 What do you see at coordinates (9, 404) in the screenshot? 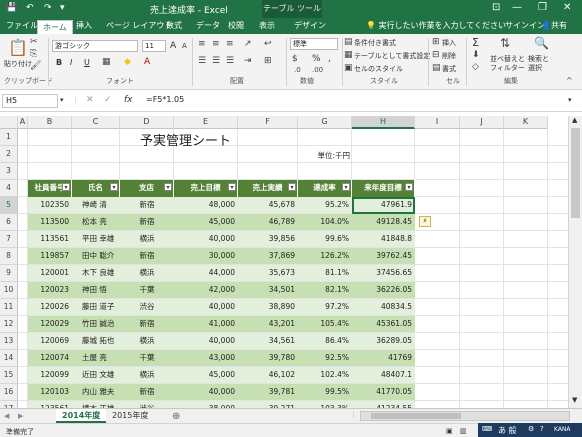
I see `row-header-17: 17` at bounding box center [9, 404].